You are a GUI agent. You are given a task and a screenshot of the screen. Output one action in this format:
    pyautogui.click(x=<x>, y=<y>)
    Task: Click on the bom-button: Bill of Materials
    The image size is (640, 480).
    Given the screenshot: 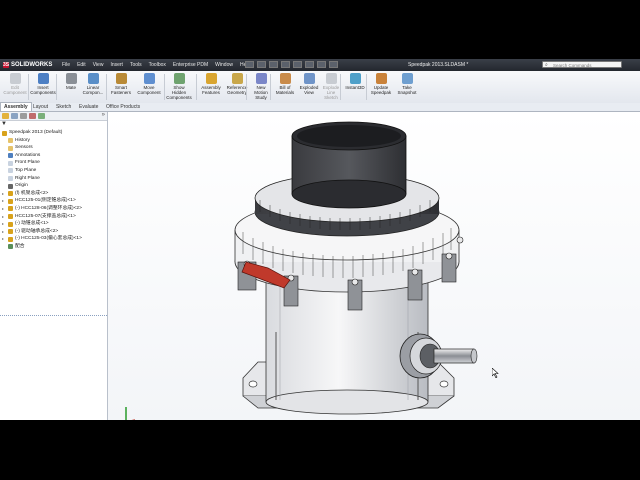 What is the action you would take?
    pyautogui.click(x=285, y=84)
    